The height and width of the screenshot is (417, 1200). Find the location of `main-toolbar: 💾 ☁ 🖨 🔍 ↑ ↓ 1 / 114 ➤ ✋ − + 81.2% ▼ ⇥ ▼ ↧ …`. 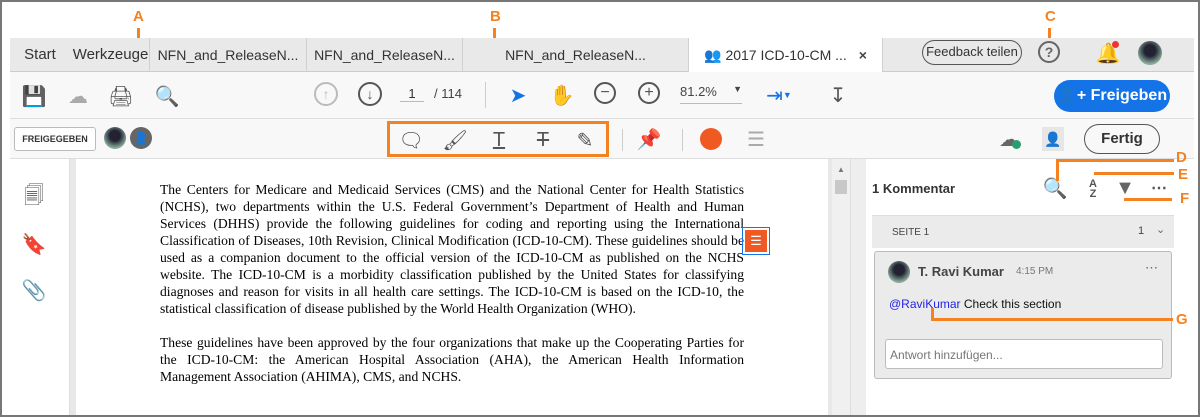

main-toolbar: 💾 ☁ 🖨 🔍 ↑ ↓ 1 / 114 ➤ ✋ − + 81.2% ▼ ⇥ ▼ ↧ … is located at coordinates (602, 95).